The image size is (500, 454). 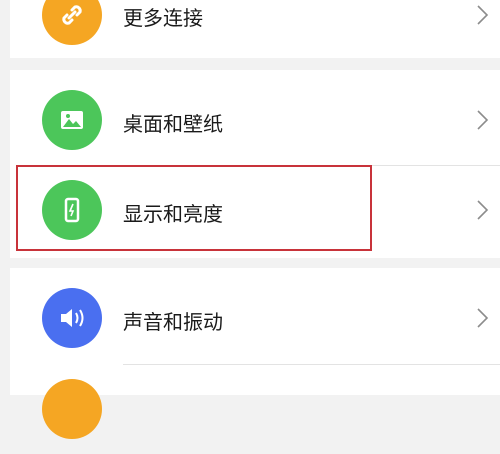 I want to click on image-icon, so click(x=72, y=120).